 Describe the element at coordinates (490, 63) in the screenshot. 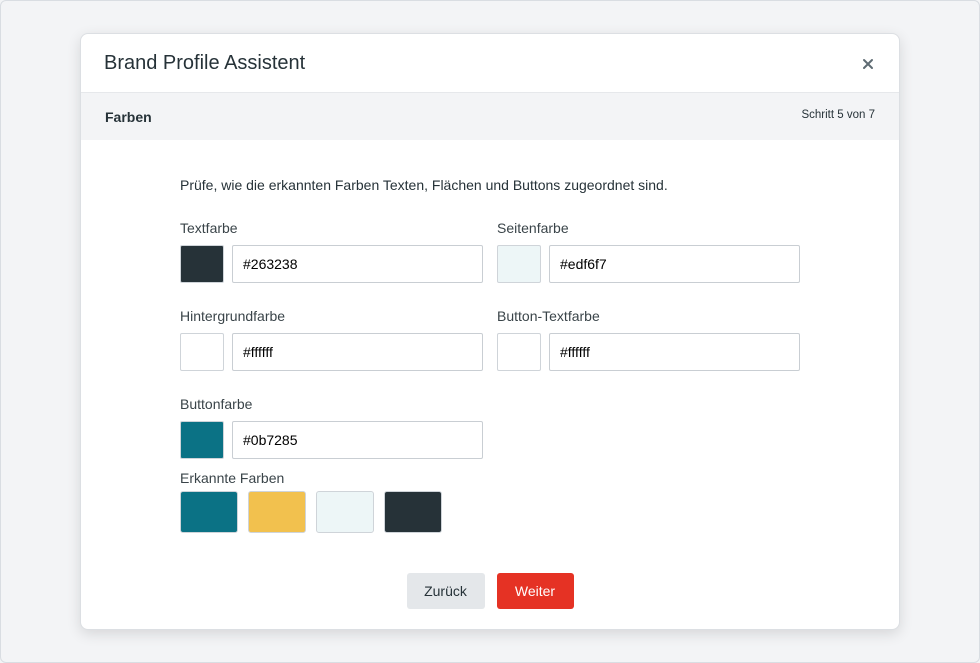

I see `dialog-header: Brand Profile Assistent` at that location.